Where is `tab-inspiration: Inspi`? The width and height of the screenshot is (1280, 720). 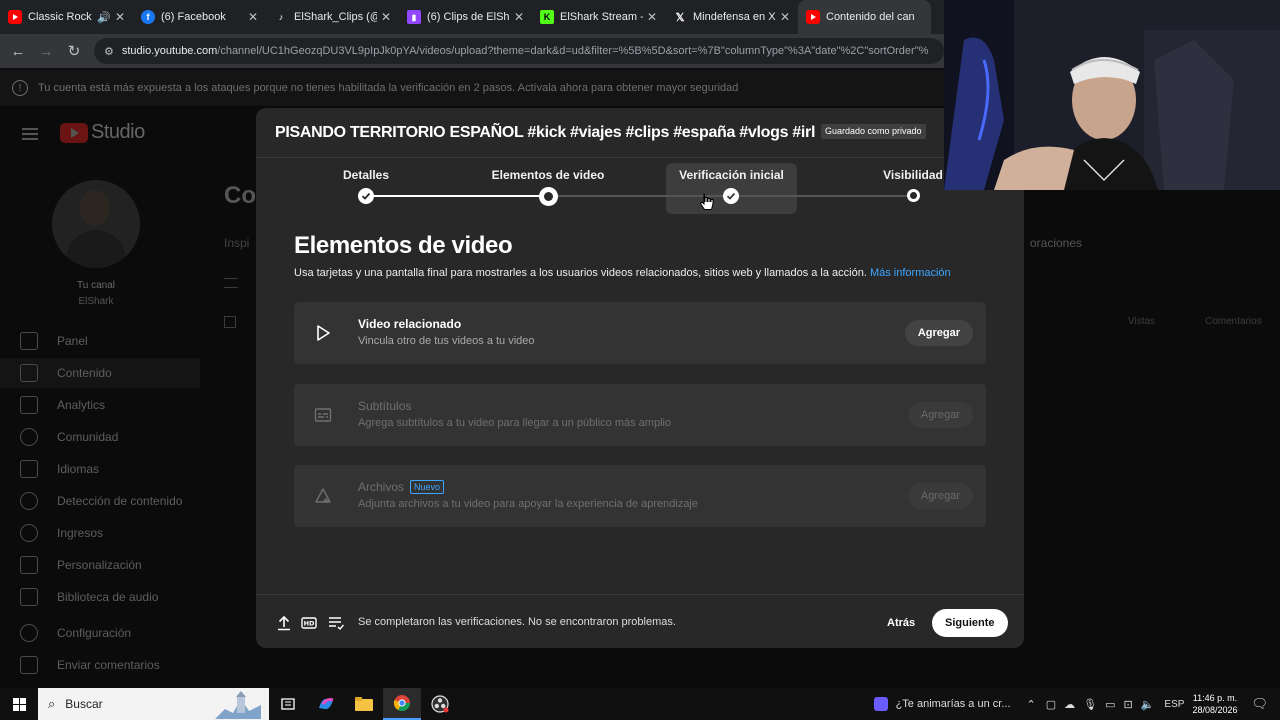 tab-inspiration: Inspi is located at coordinates (236, 243).